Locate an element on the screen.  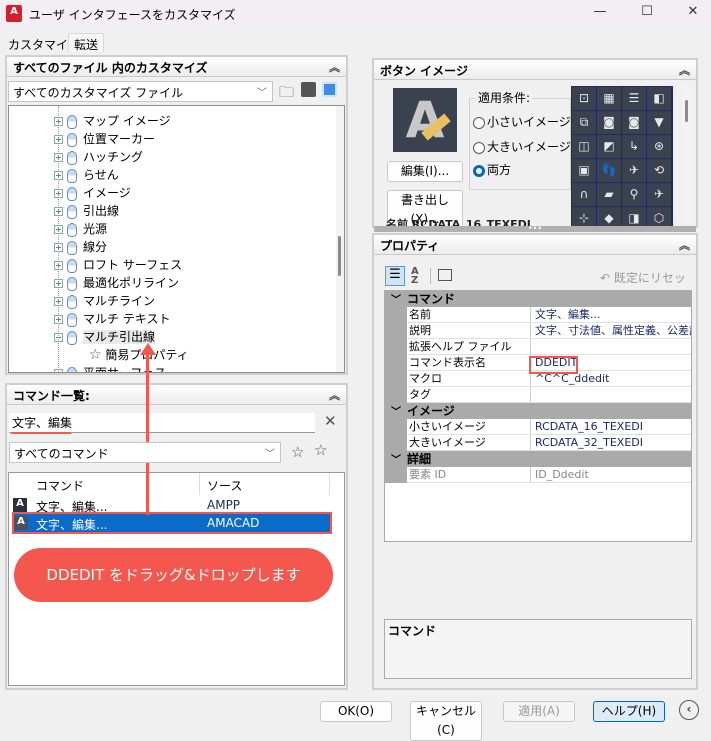
column-header-source: ソース is located at coordinates (224, 485).